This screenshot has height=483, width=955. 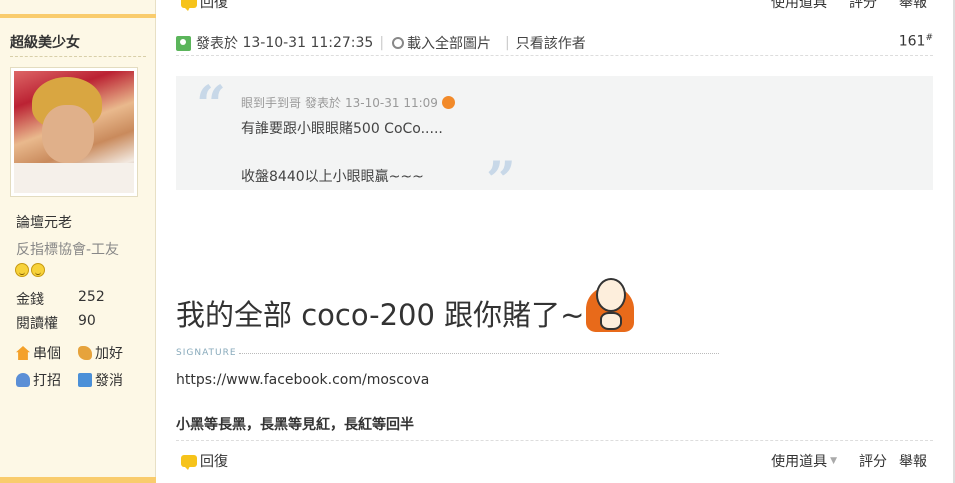 I want to click on handshake-icon, so click(x=85, y=353).